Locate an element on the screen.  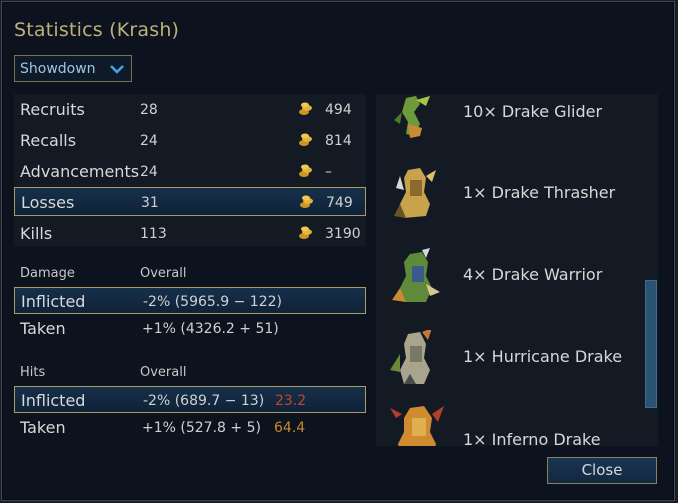
inferno-drake-sprite is located at coordinates (417, 426).